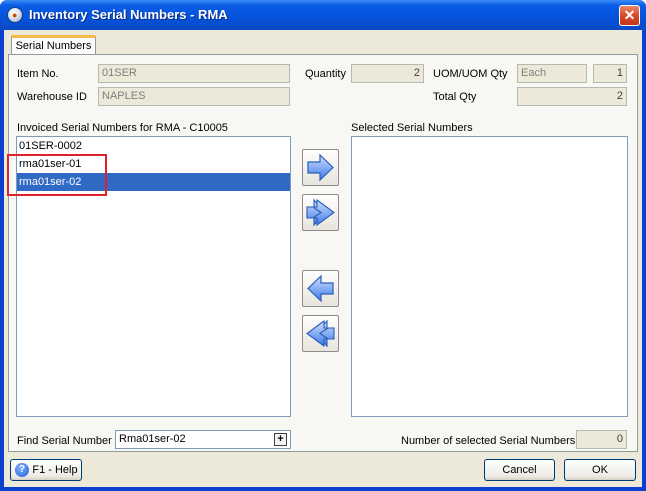 This screenshot has height=491, width=646. Describe the element at coordinates (46, 470) in the screenshot. I see `help-button: ? F1 - Help` at that location.